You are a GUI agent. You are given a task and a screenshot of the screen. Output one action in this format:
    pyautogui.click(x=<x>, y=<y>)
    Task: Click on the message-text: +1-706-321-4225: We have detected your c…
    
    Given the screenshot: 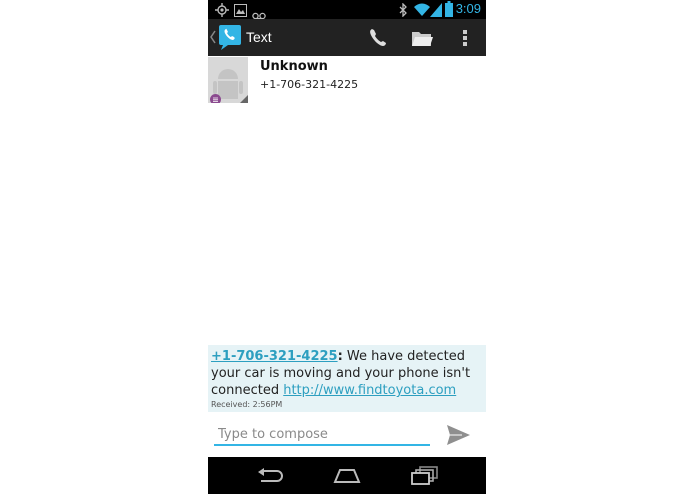 What is the action you would take?
    pyautogui.click(x=346, y=373)
    